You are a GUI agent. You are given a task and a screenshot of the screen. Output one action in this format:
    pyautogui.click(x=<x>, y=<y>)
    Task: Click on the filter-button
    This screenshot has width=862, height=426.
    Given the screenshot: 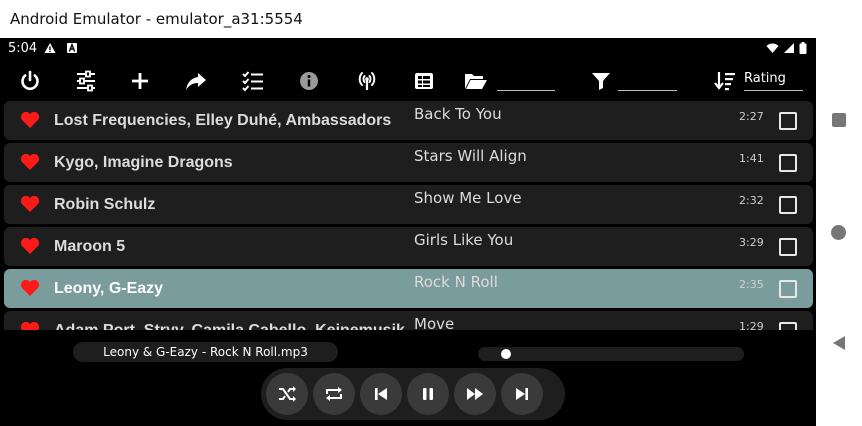 What is the action you would take?
    pyautogui.click(x=601, y=81)
    